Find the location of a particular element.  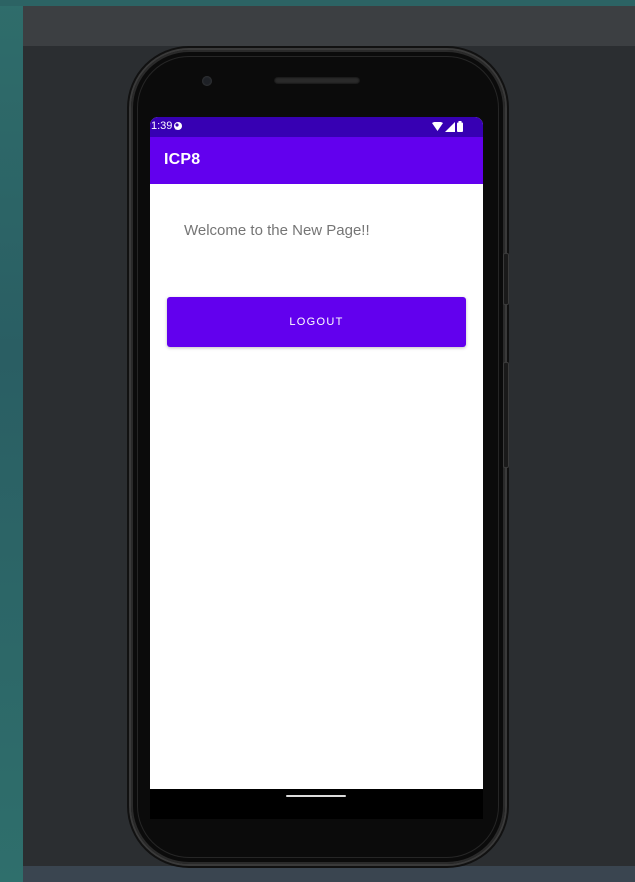

wifi-icon is located at coordinates (437, 128).